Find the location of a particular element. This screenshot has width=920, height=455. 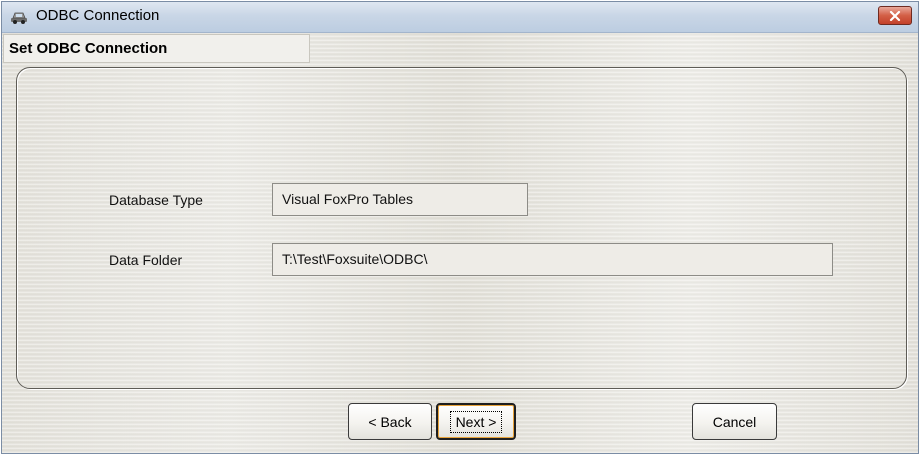

next-button: Next > is located at coordinates (476, 421).